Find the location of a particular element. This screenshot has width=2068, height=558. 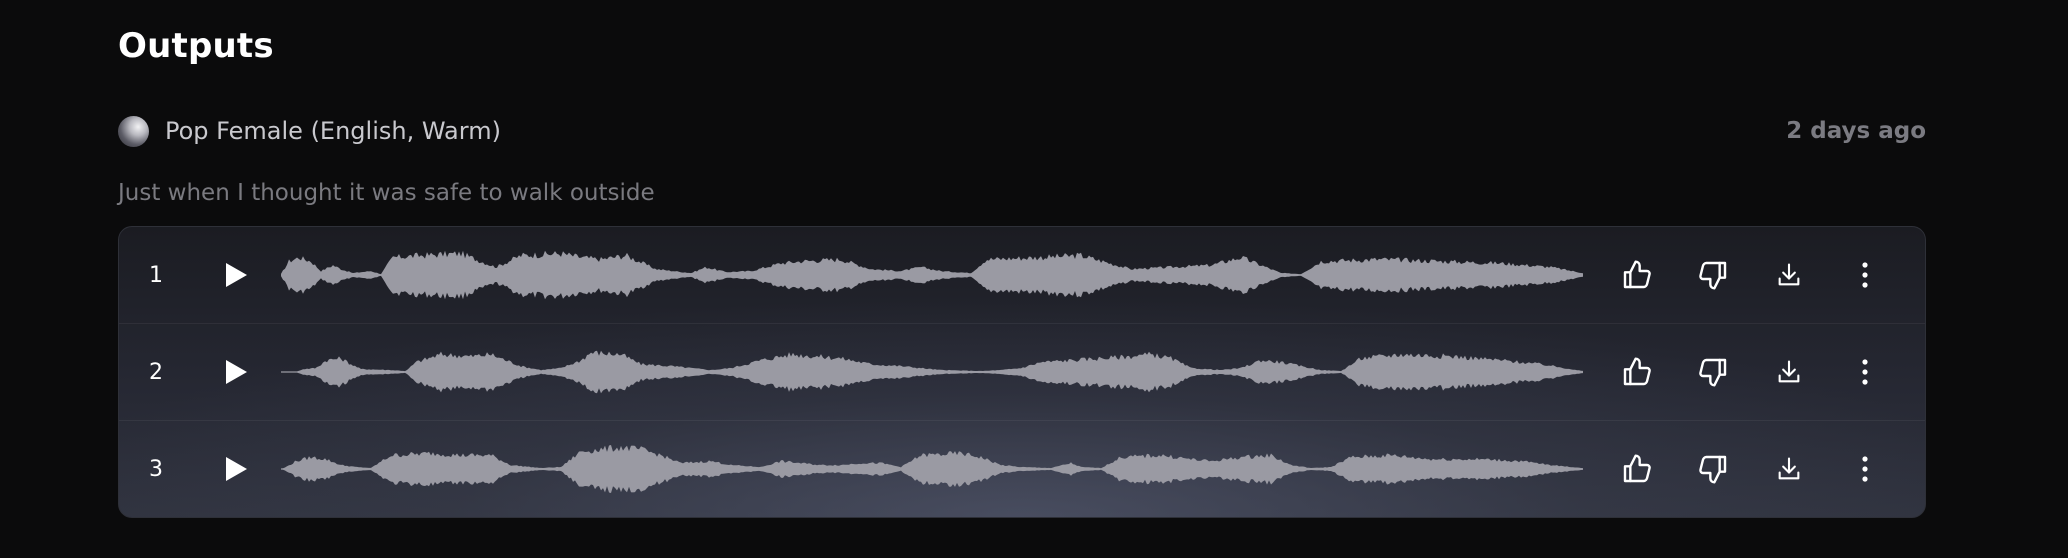

voice-name: Pop Female (English, Warm) is located at coordinates (333, 131).